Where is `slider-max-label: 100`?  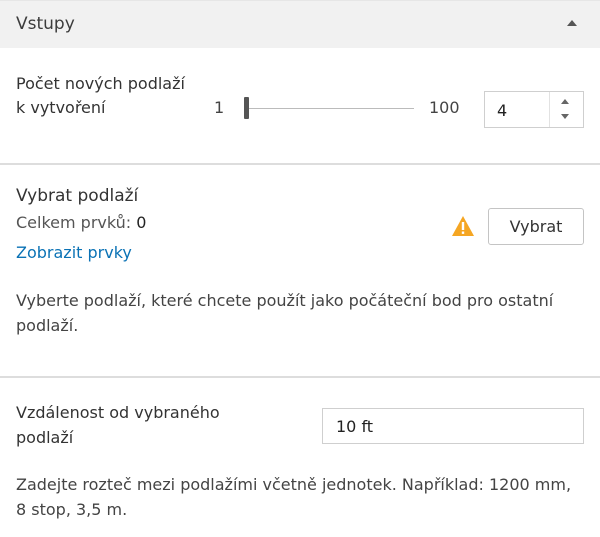 slider-max-label: 100 is located at coordinates (444, 107).